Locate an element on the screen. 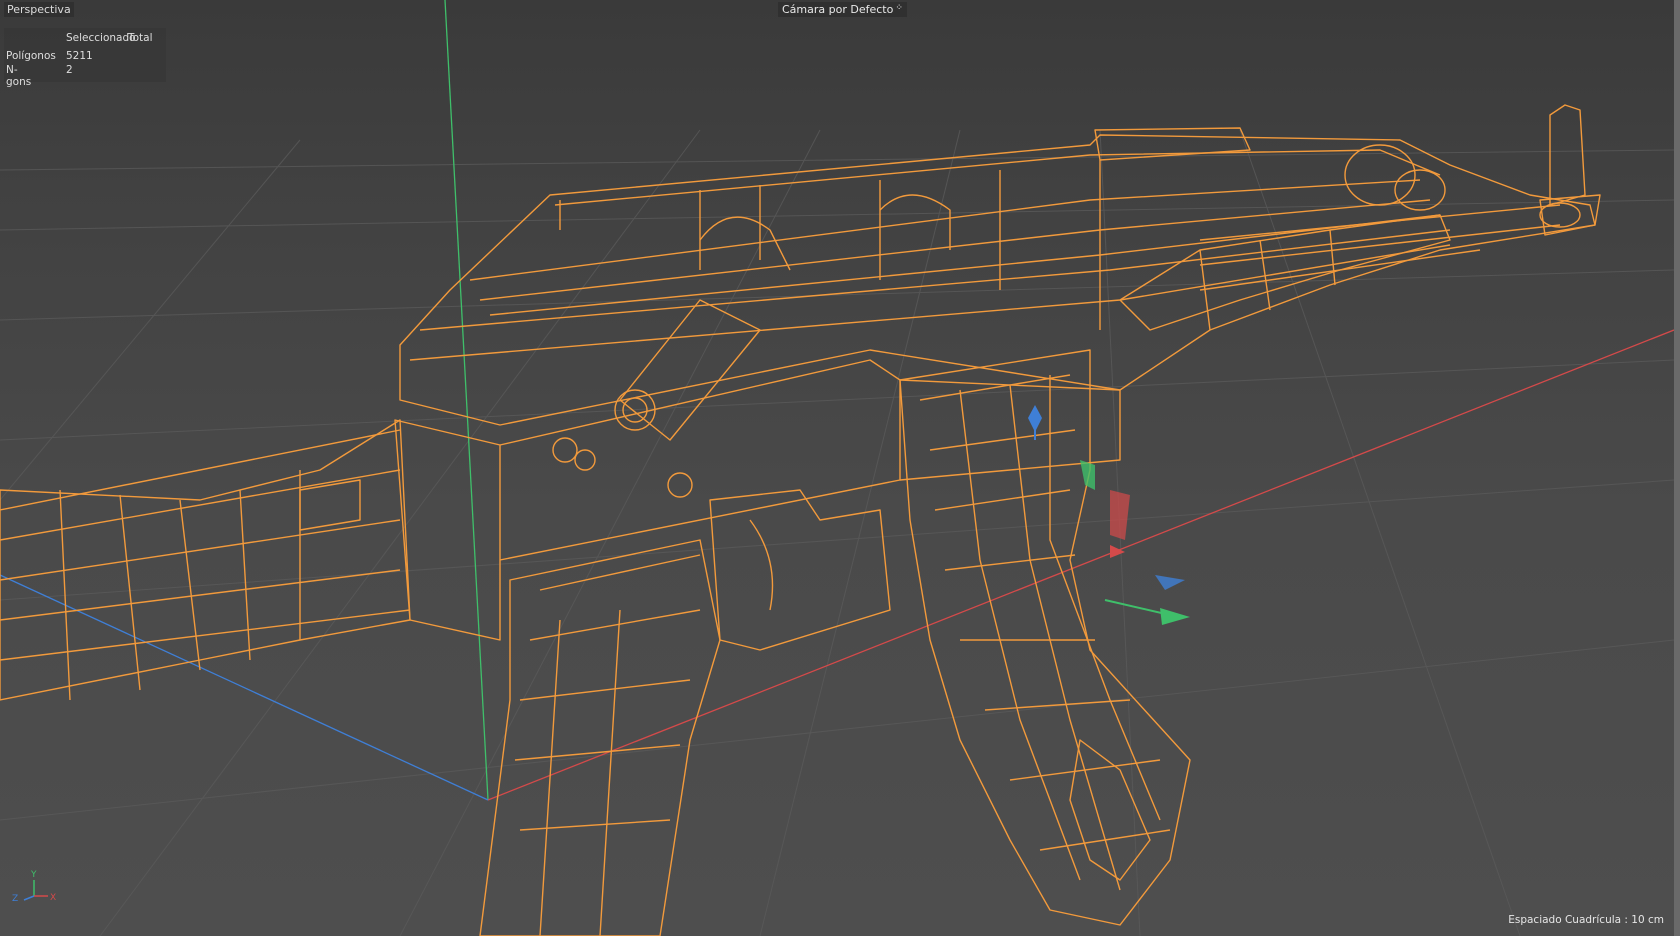  camera-menu: Cámara por Defecto ⁘ is located at coordinates (842, 9).